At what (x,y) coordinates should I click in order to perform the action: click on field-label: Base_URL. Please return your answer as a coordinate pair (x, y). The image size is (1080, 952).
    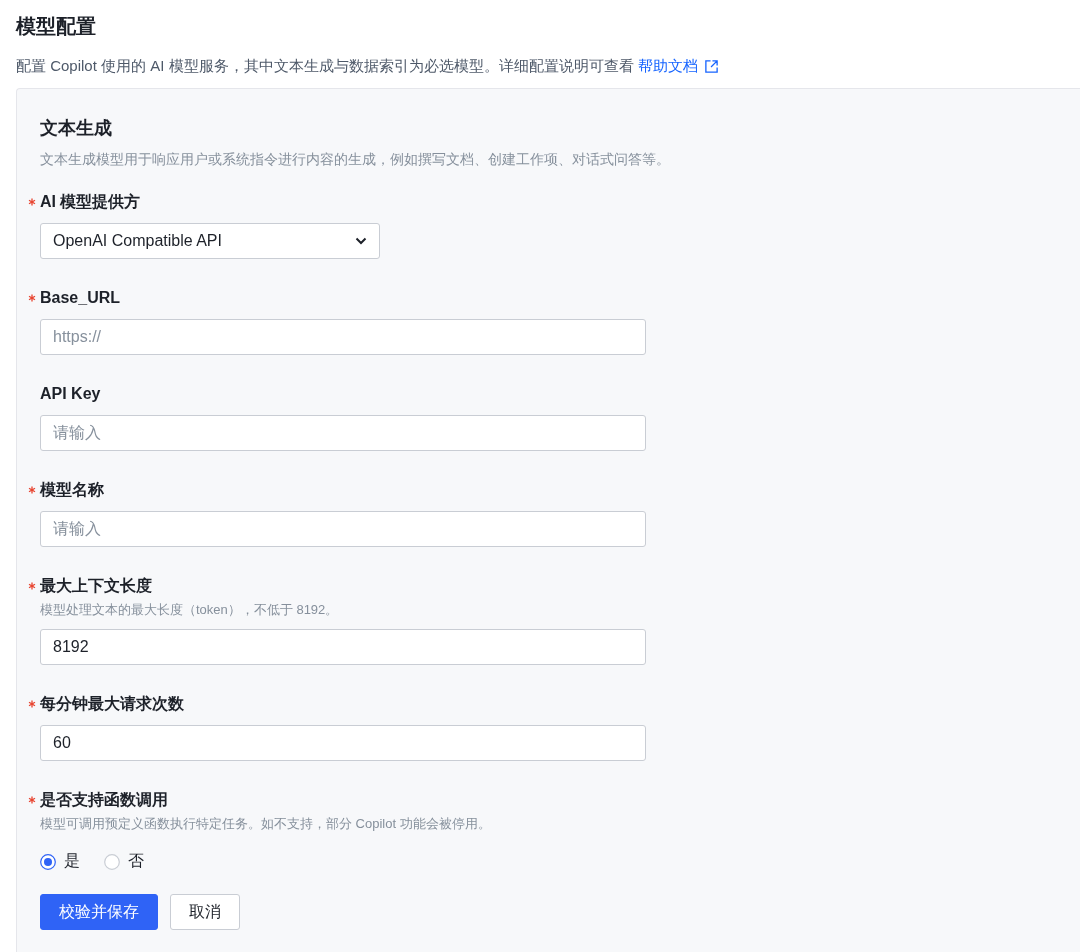
    Looking at the image, I should click on (80, 298).